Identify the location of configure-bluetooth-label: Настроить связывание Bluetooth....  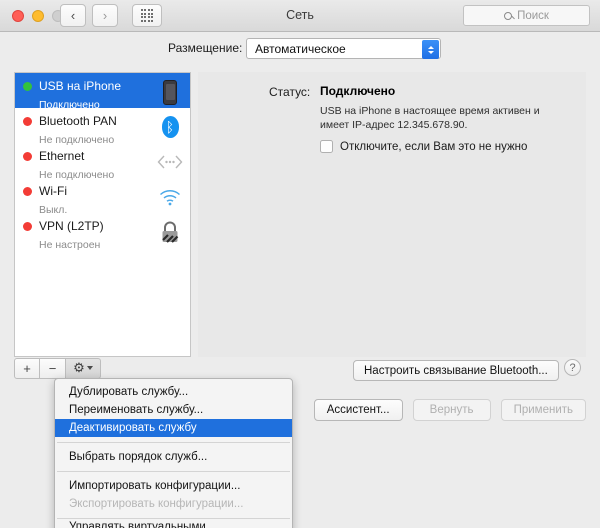
(456, 370).